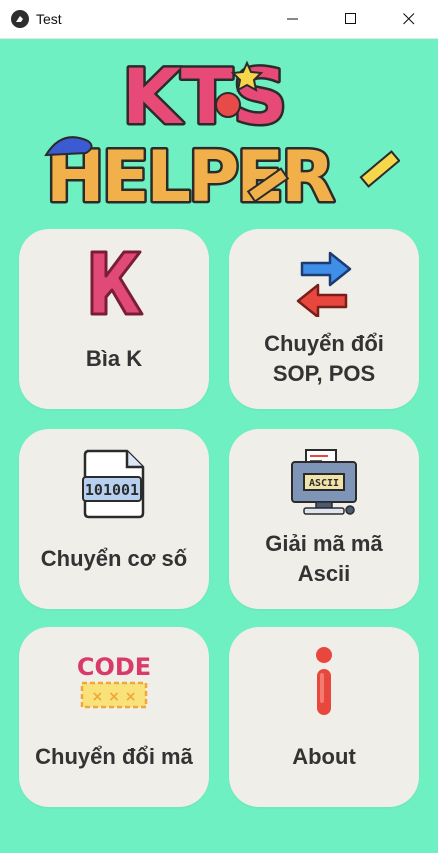 This screenshot has height=853, width=438. I want to click on minimize-button, so click(293, 19).